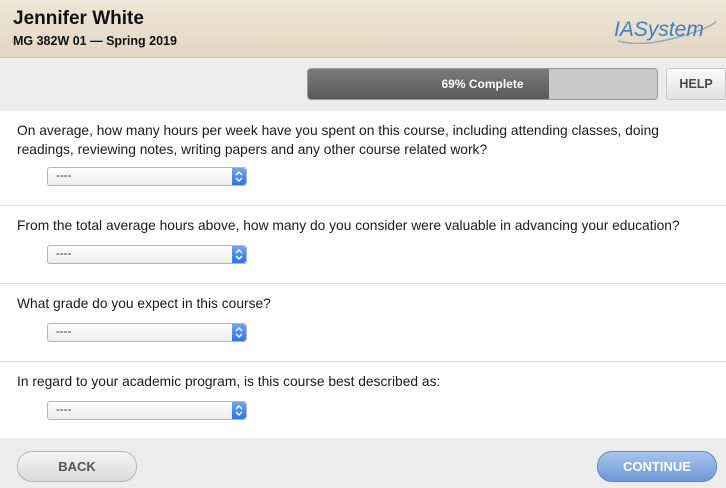  What do you see at coordinates (696, 84) in the screenshot?
I see `help-button: HELP` at bounding box center [696, 84].